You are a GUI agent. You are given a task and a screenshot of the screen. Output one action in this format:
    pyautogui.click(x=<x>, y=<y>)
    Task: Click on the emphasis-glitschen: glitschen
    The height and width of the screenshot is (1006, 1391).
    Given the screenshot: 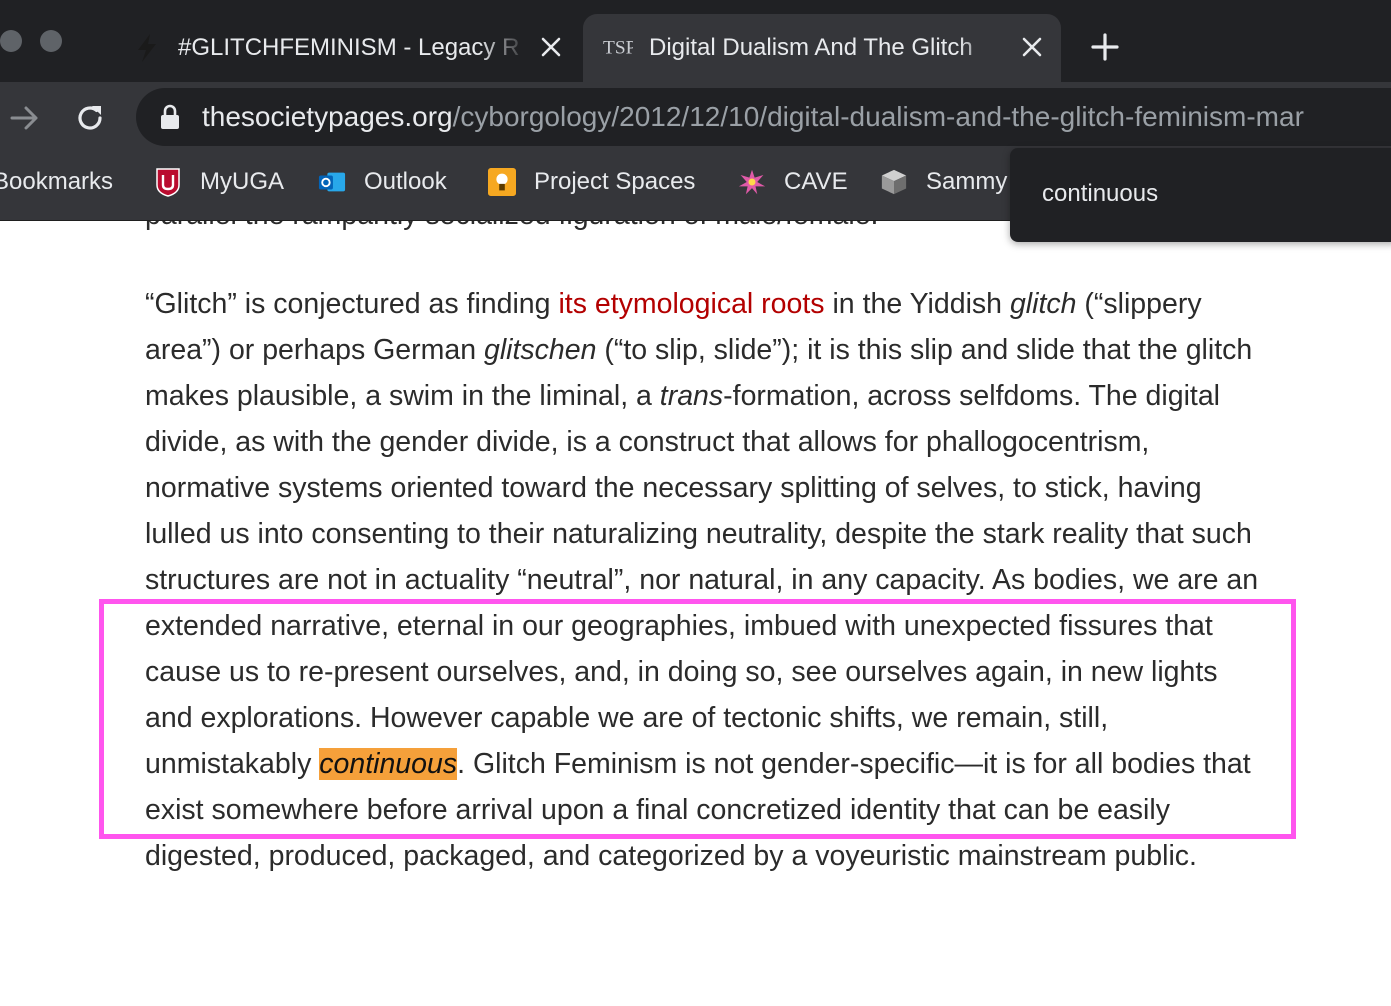 What is the action you would take?
    pyautogui.click(x=540, y=350)
    